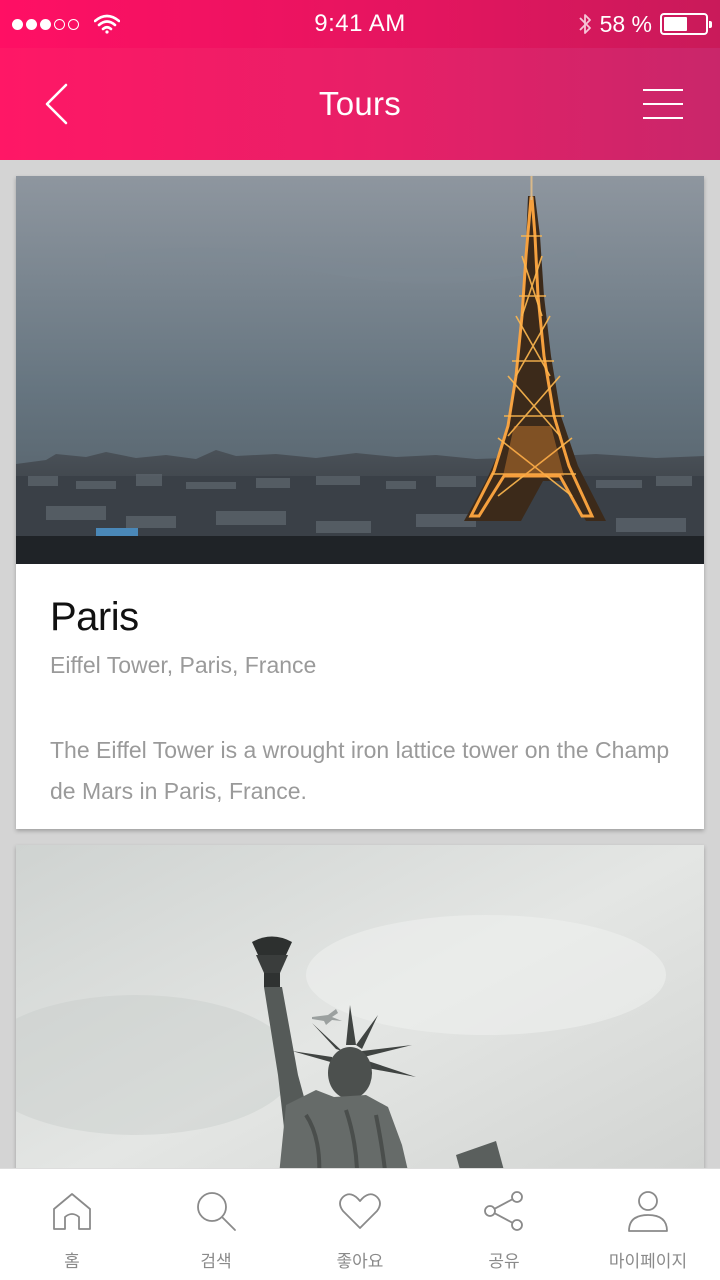  What do you see at coordinates (360, 1262) in the screenshot?
I see `tab-label: 좋아요` at bounding box center [360, 1262].